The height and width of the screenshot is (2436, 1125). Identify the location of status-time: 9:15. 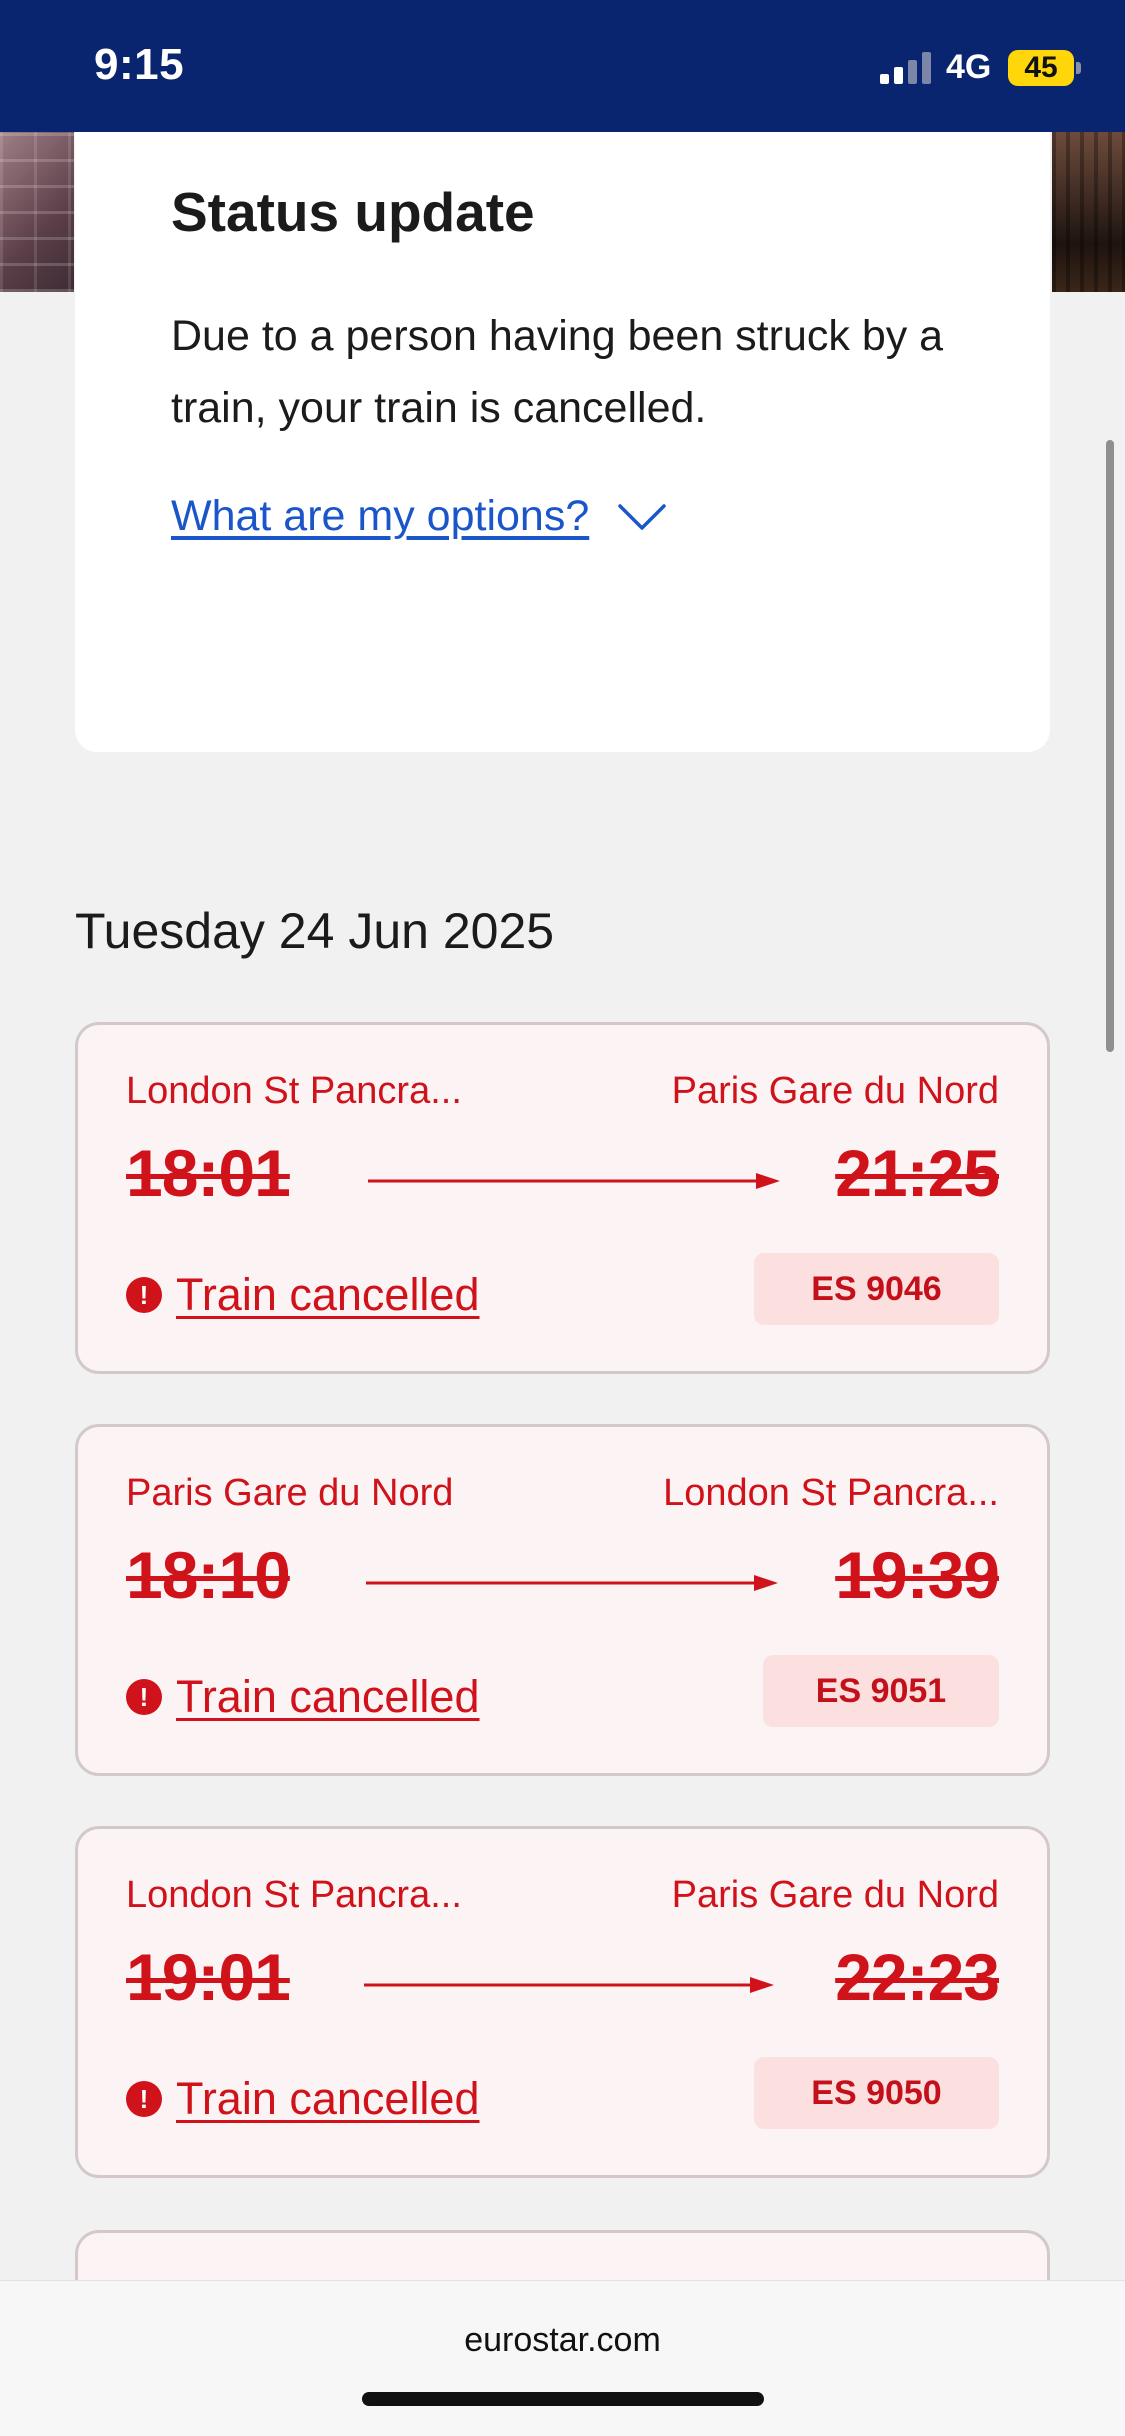
(139, 64).